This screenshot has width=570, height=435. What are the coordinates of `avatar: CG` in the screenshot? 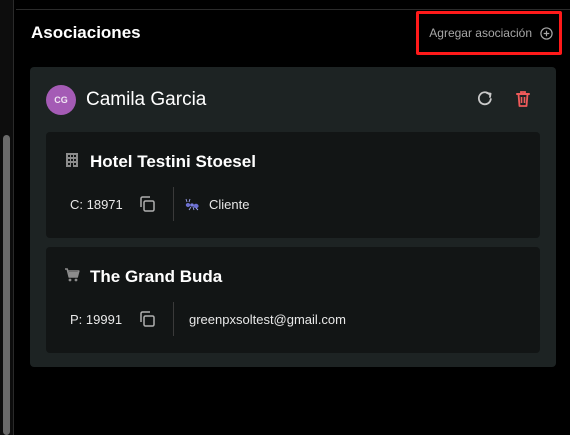 It's located at (61, 100).